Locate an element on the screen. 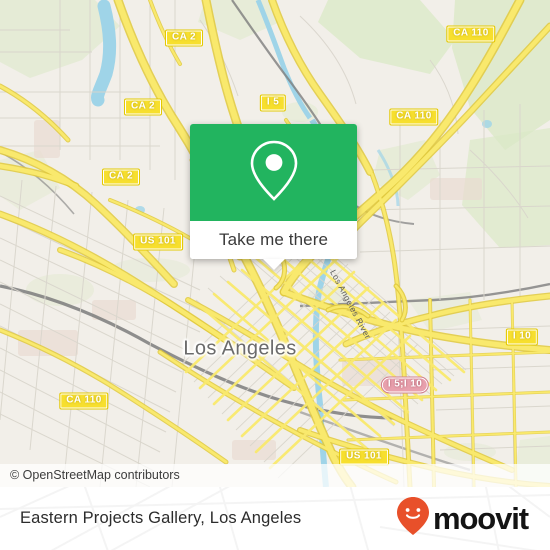  map-attribution: © OpenStreetMap contributors is located at coordinates (275, 475).